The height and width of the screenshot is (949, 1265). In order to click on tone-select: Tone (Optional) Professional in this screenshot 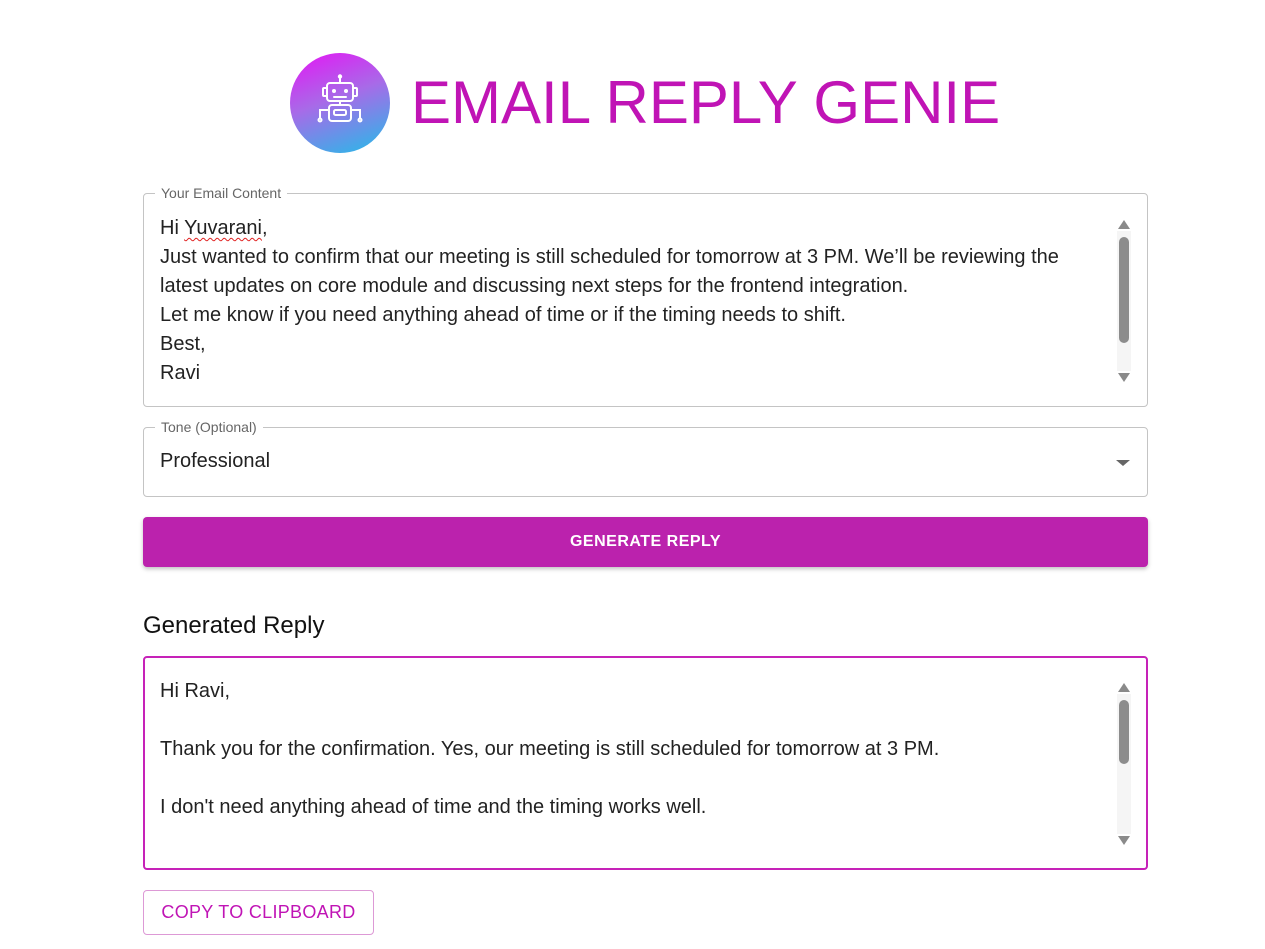, I will do `click(645, 457)`.